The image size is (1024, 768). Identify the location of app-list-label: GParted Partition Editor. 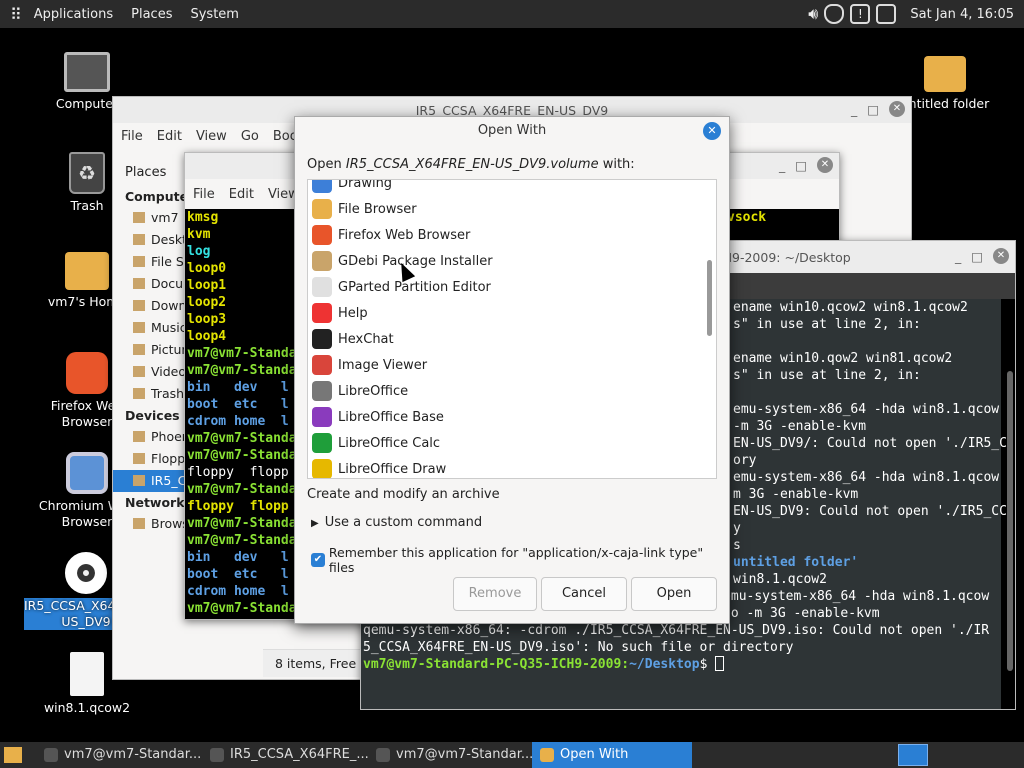
(414, 287).